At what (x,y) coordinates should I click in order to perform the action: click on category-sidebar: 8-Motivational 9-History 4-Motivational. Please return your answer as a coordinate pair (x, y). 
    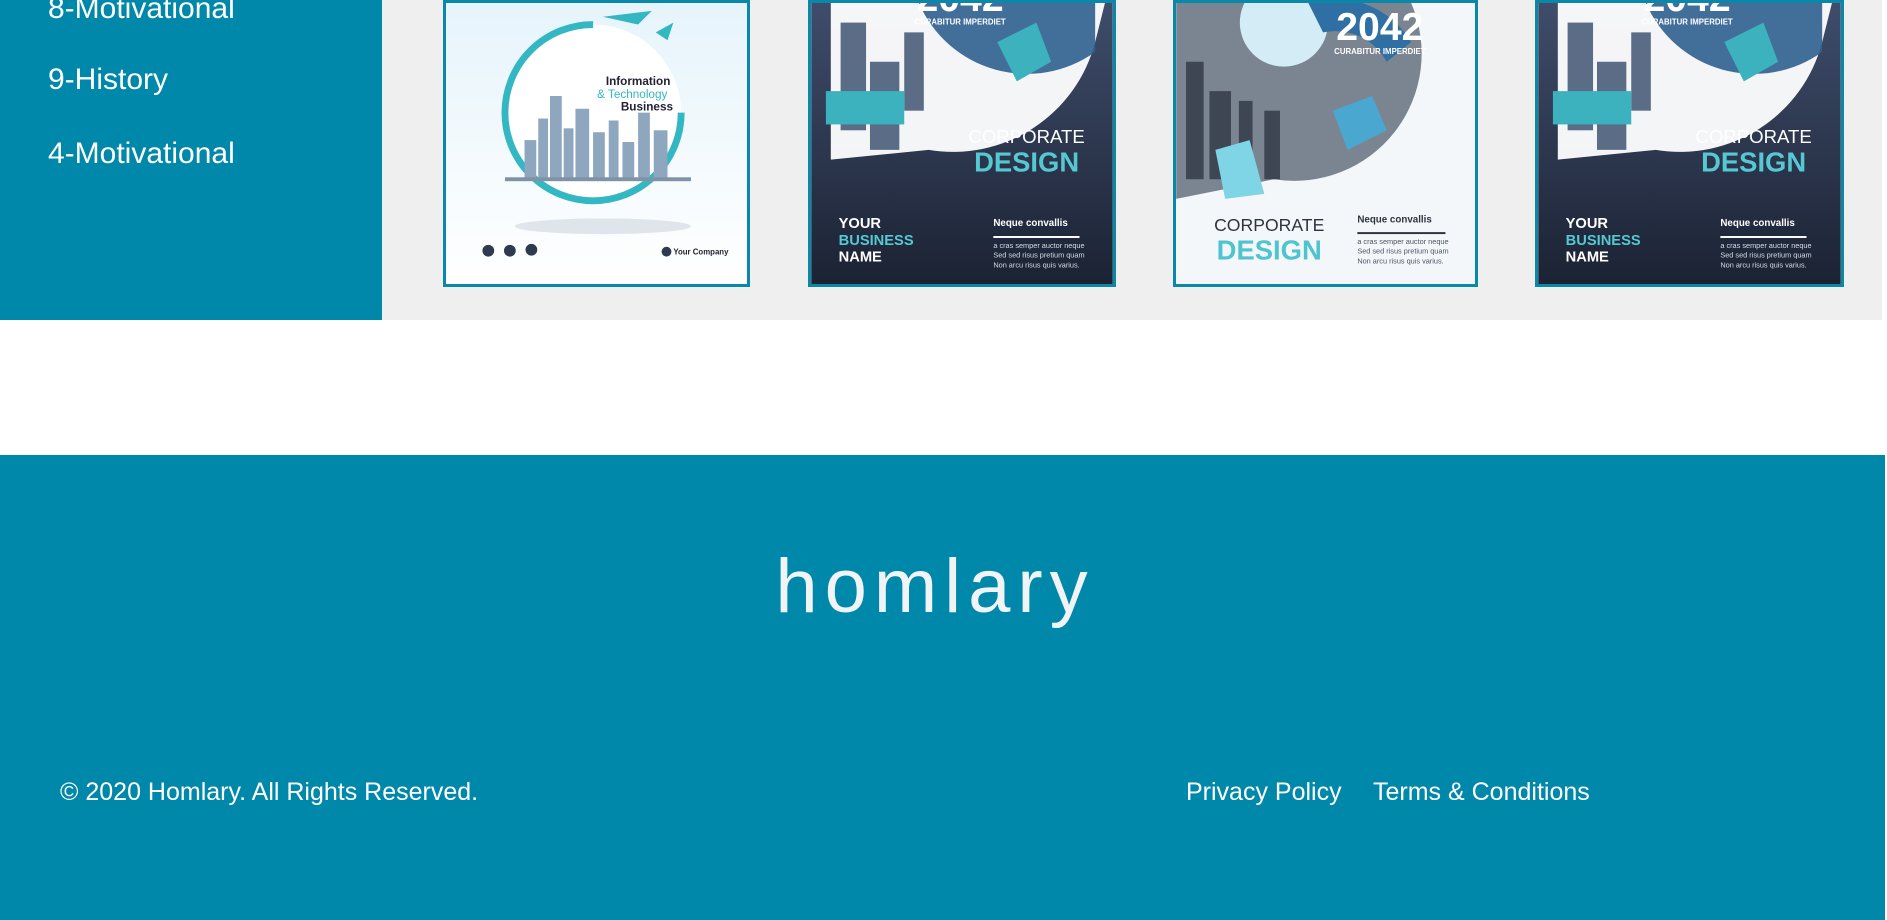
    Looking at the image, I should click on (191, 160).